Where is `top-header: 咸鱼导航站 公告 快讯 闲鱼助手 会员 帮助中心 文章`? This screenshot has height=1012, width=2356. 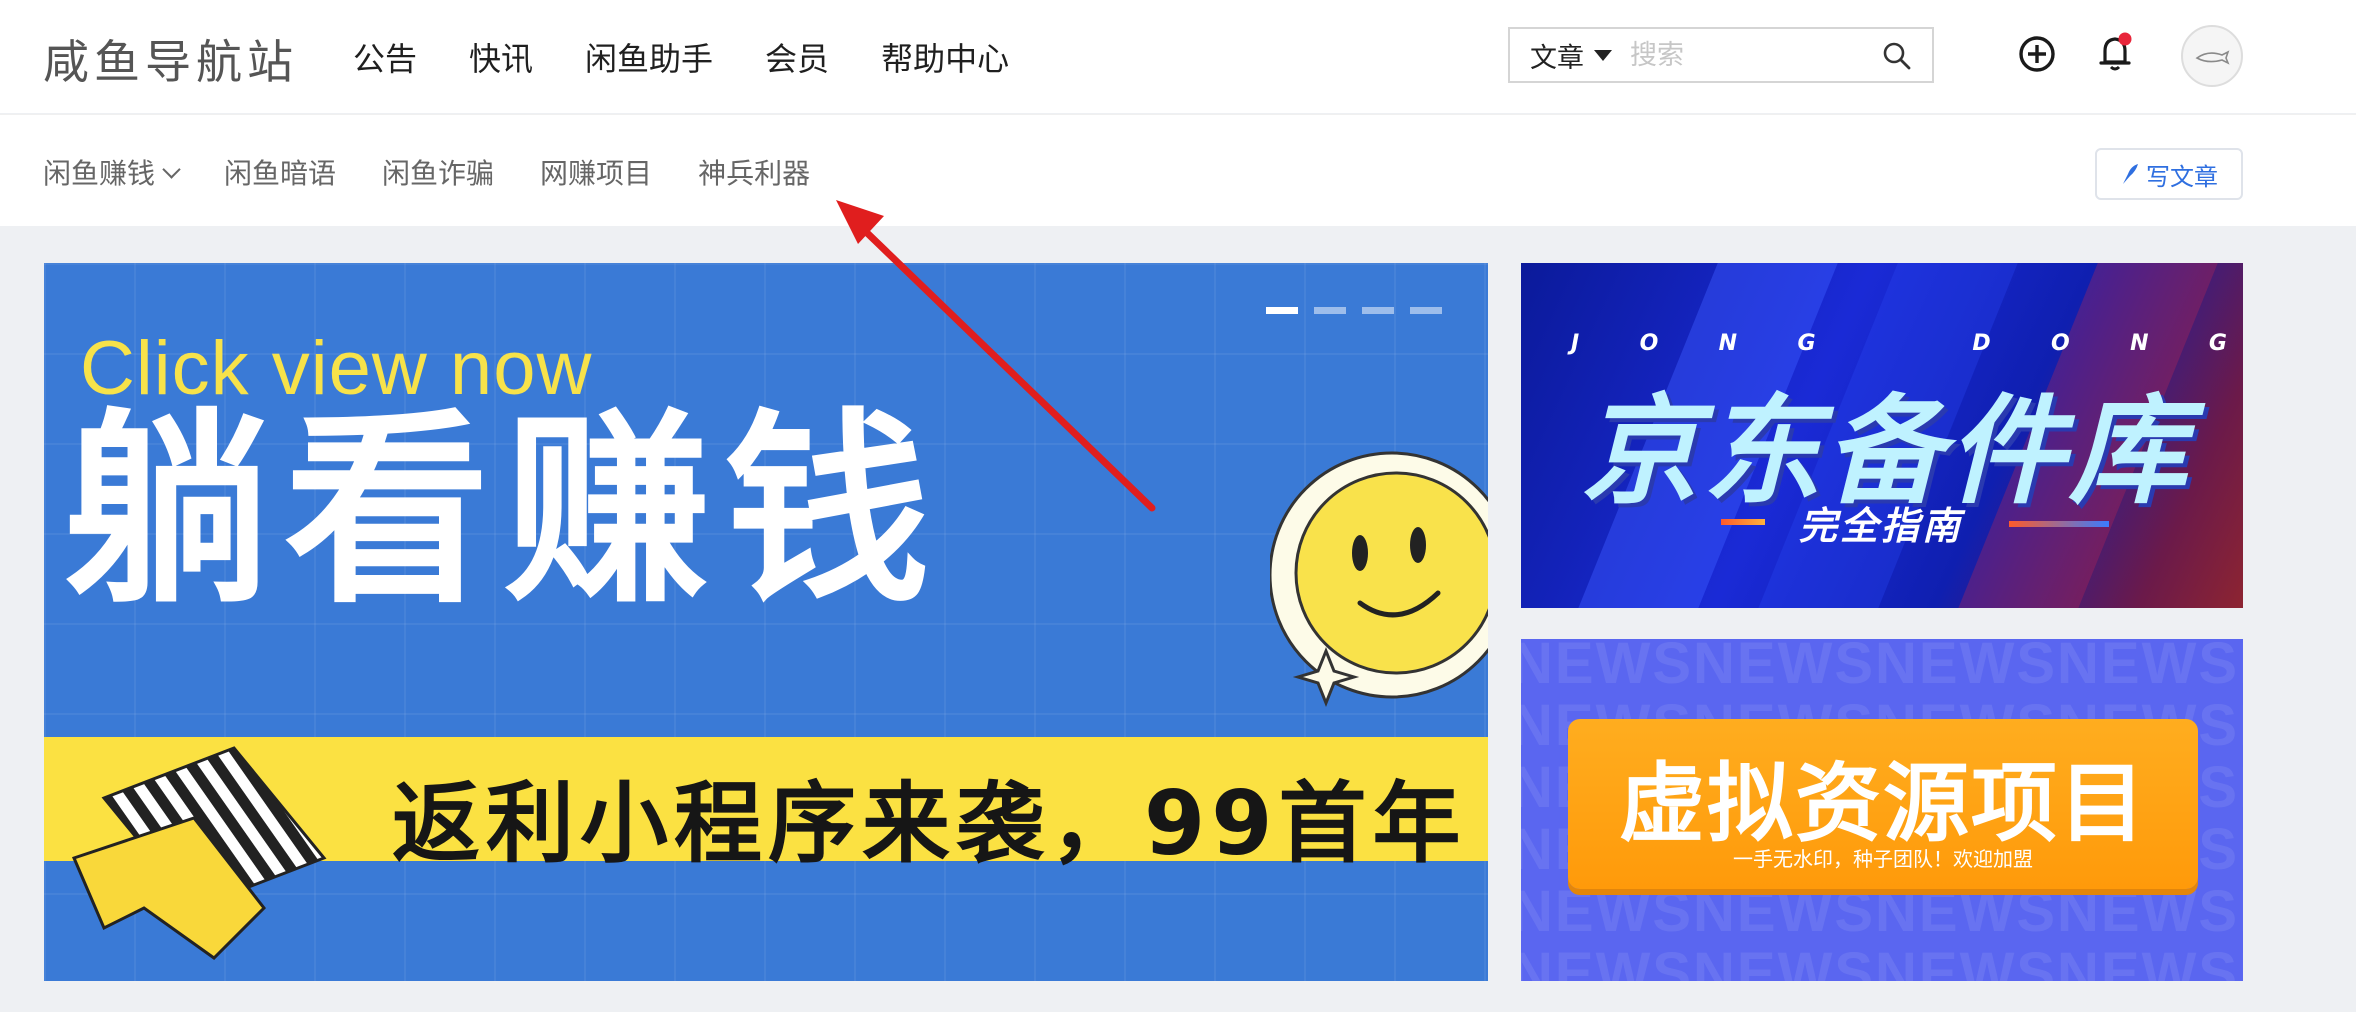 top-header: 咸鱼导航站 公告 快讯 闲鱼助手 会员 帮助中心 文章 is located at coordinates (1178, 56).